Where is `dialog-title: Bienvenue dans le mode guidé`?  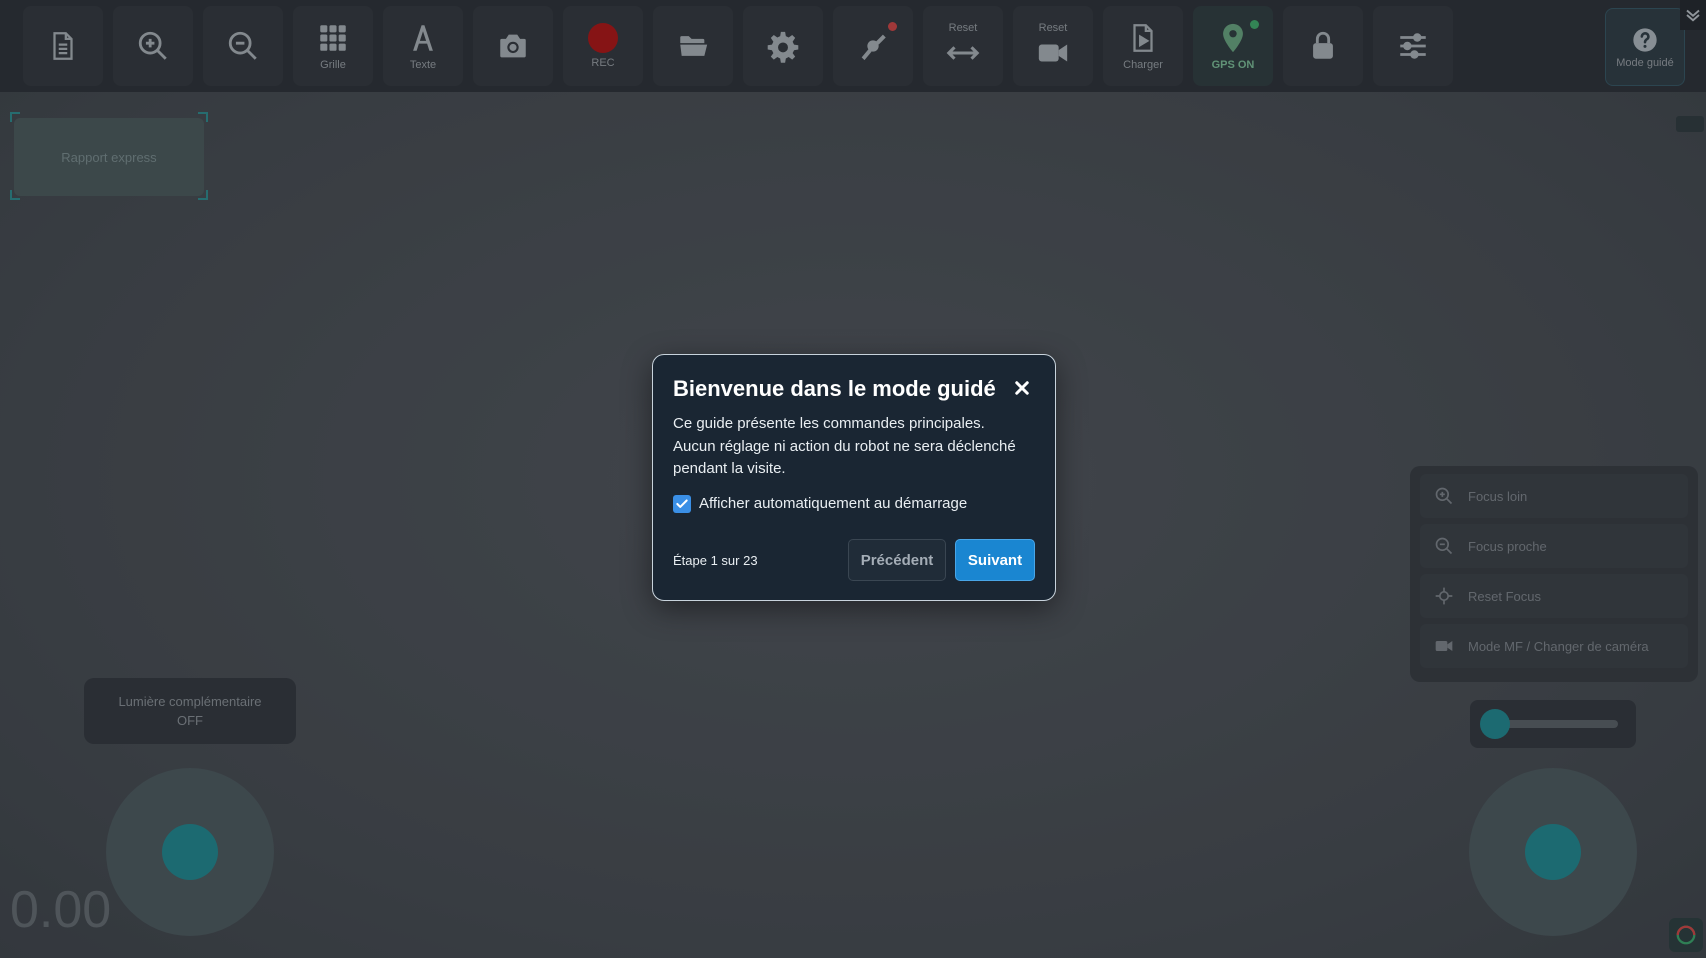
dialog-title: Bienvenue dans le mode guidé is located at coordinates (834, 388).